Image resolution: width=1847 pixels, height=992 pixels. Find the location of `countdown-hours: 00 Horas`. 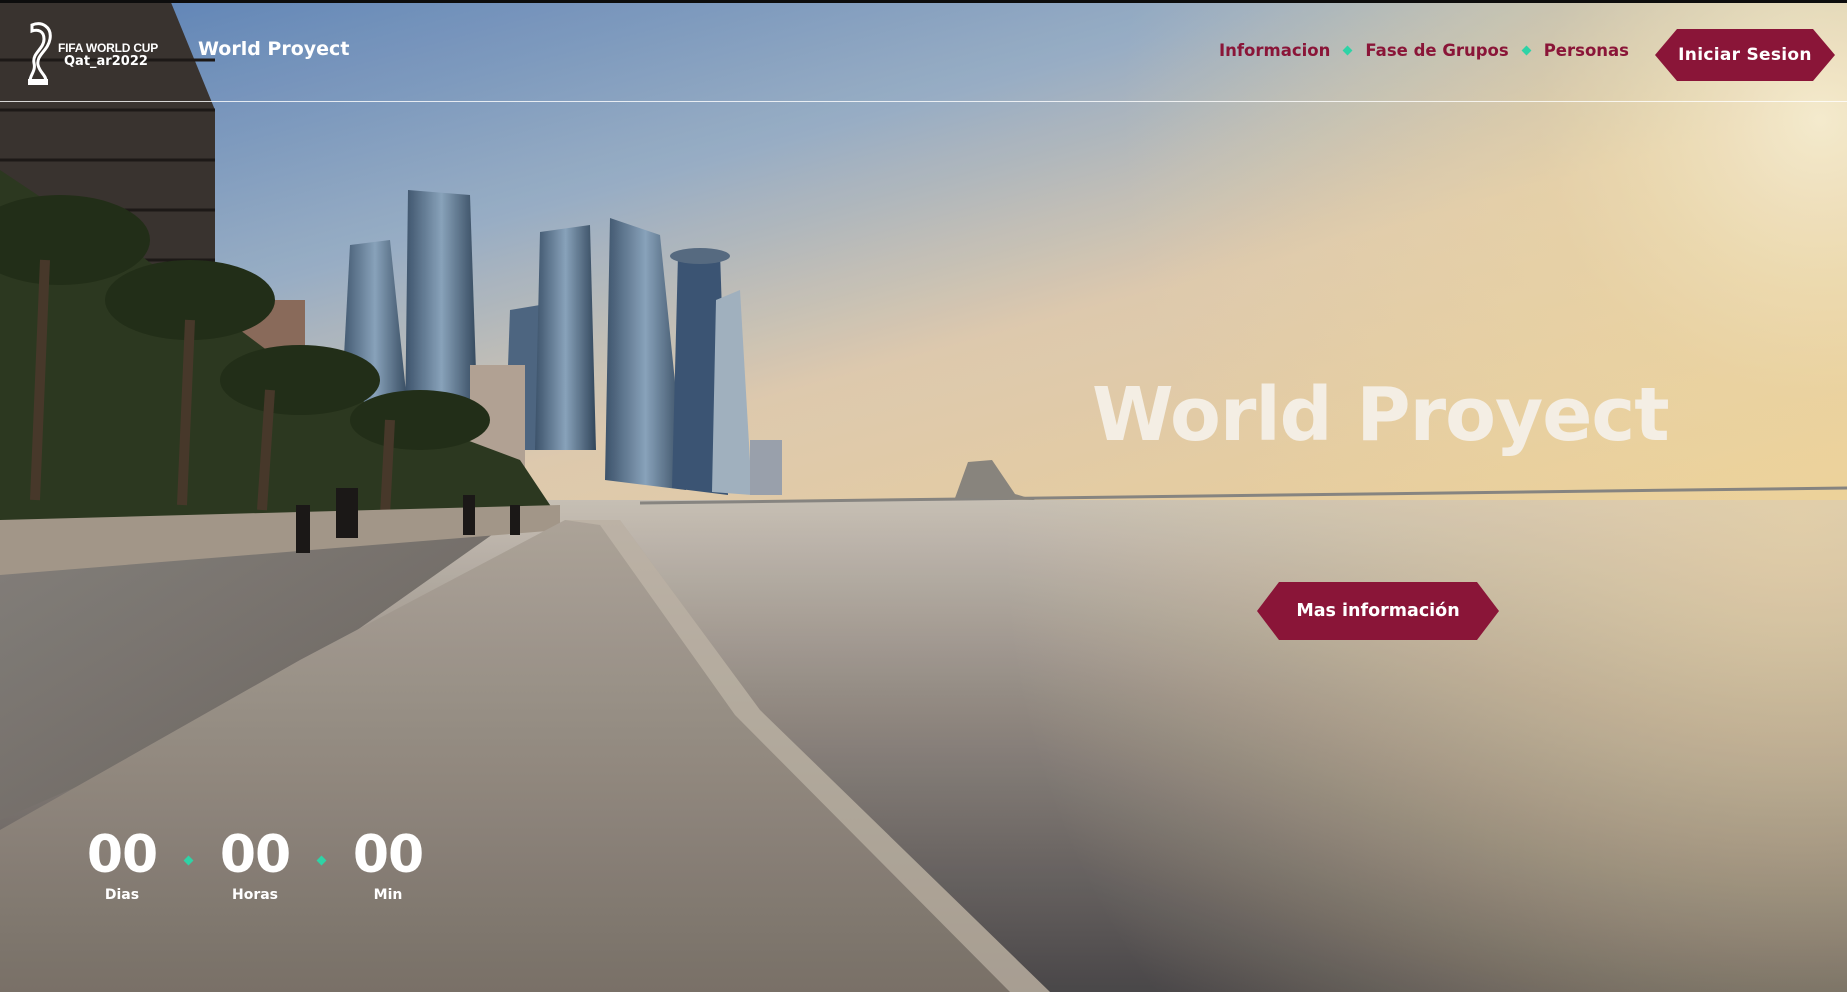

countdown-hours: 00 Horas is located at coordinates (255, 864).